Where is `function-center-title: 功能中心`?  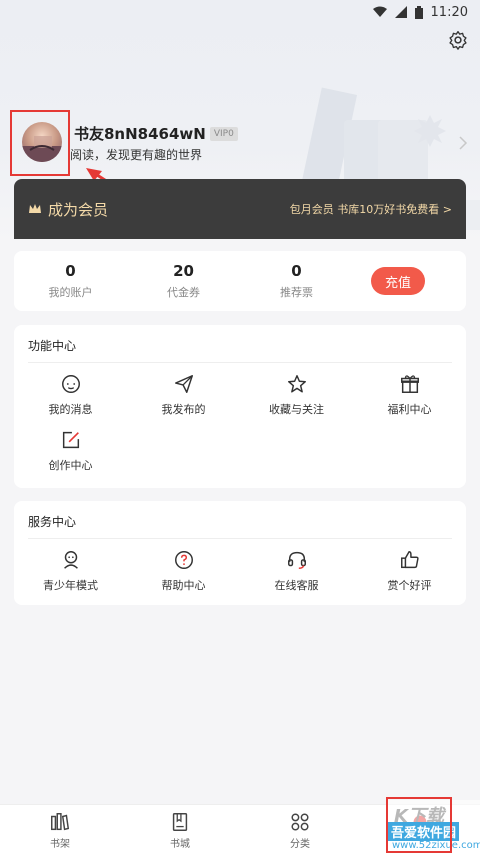
function-center-title: 功能中心 is located at coordinates (52, 346).